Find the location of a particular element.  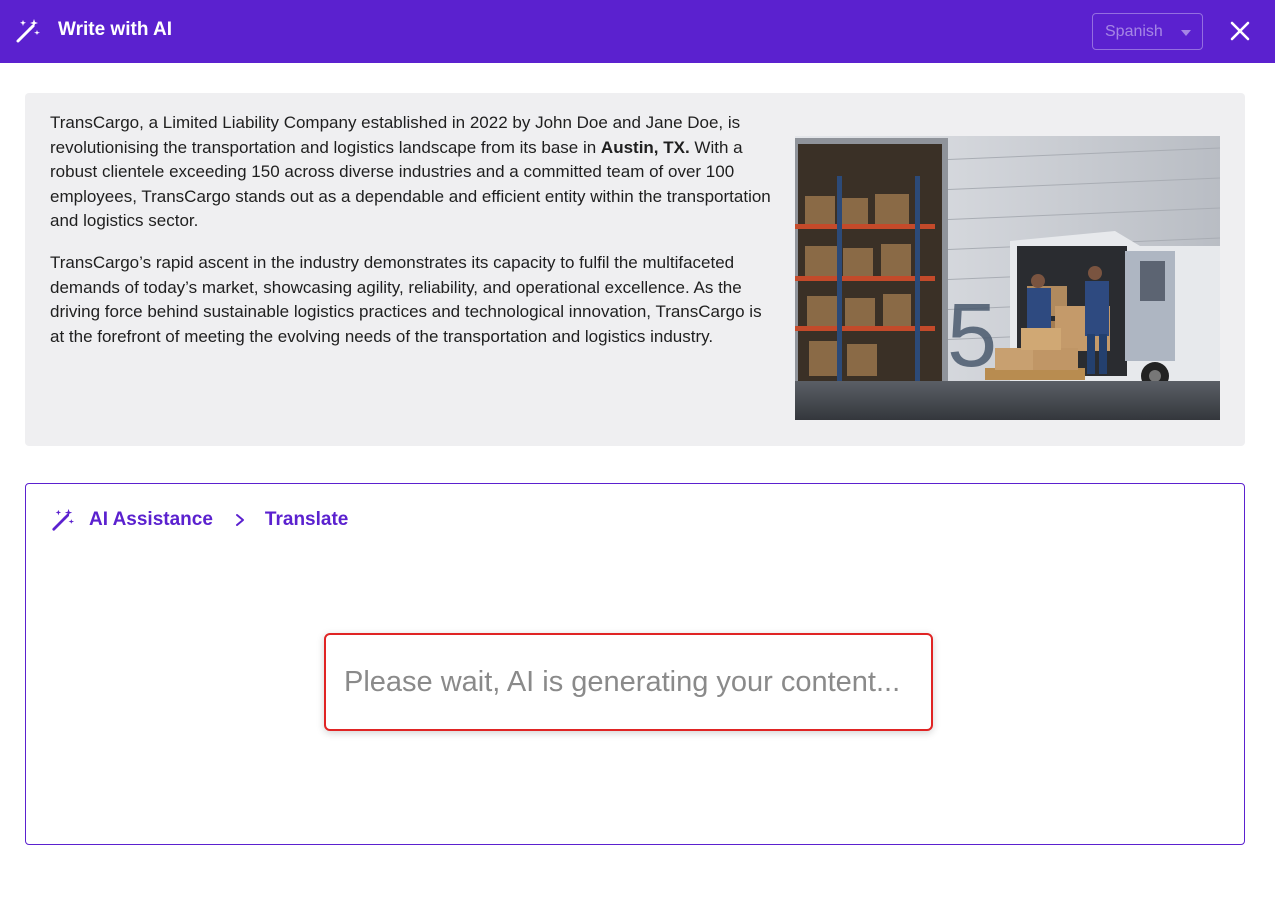

language-select: Spanish is located at coordinates (1147, 31).